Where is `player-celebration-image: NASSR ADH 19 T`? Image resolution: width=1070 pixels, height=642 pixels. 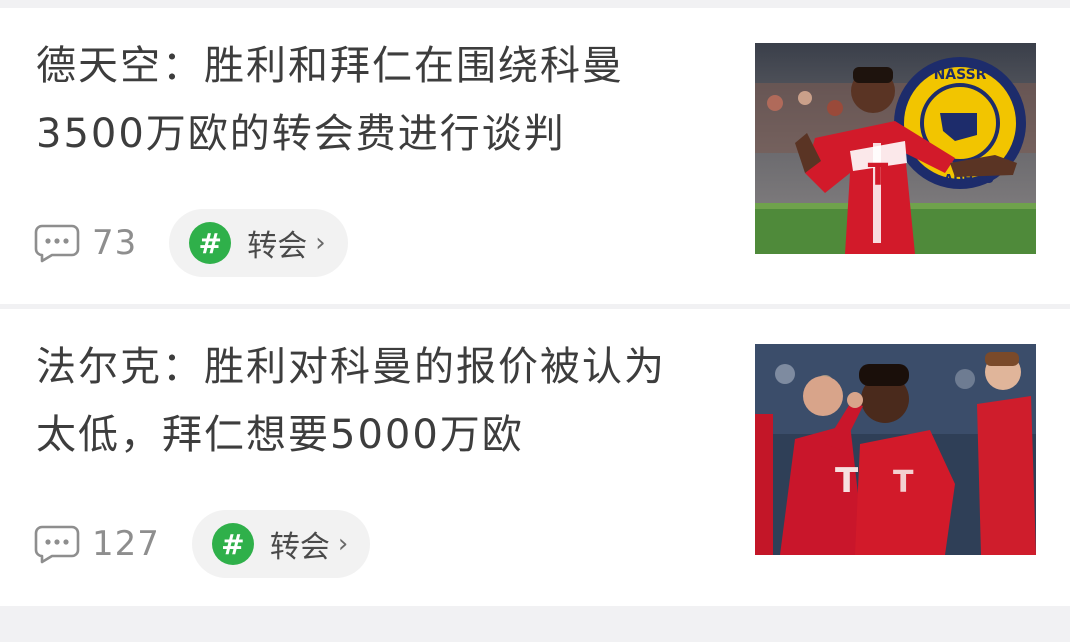 player-celebration-image: NASSR ADH 19 T is located at coordinates (895, 148).